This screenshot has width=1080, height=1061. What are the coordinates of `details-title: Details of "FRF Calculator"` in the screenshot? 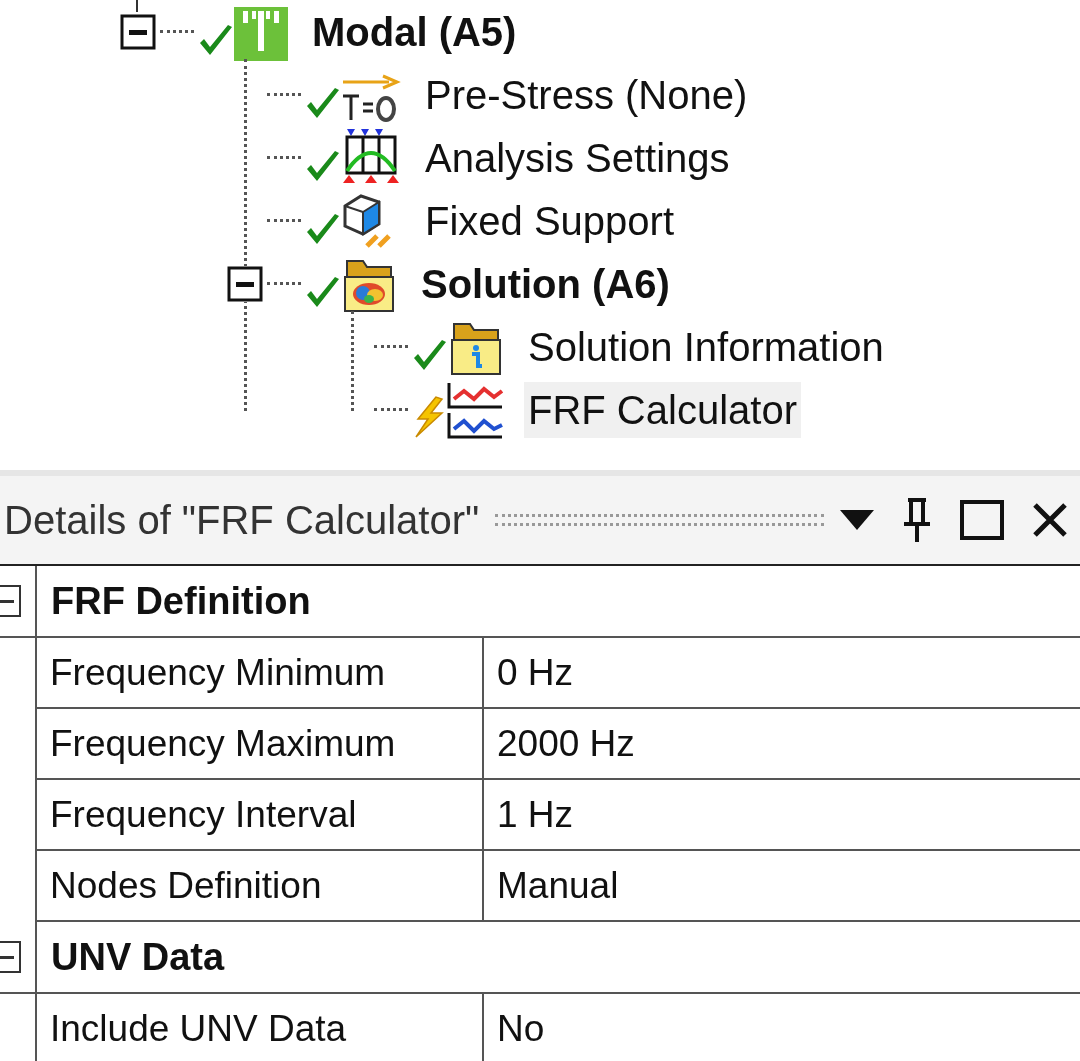 It's located at (241, 520).